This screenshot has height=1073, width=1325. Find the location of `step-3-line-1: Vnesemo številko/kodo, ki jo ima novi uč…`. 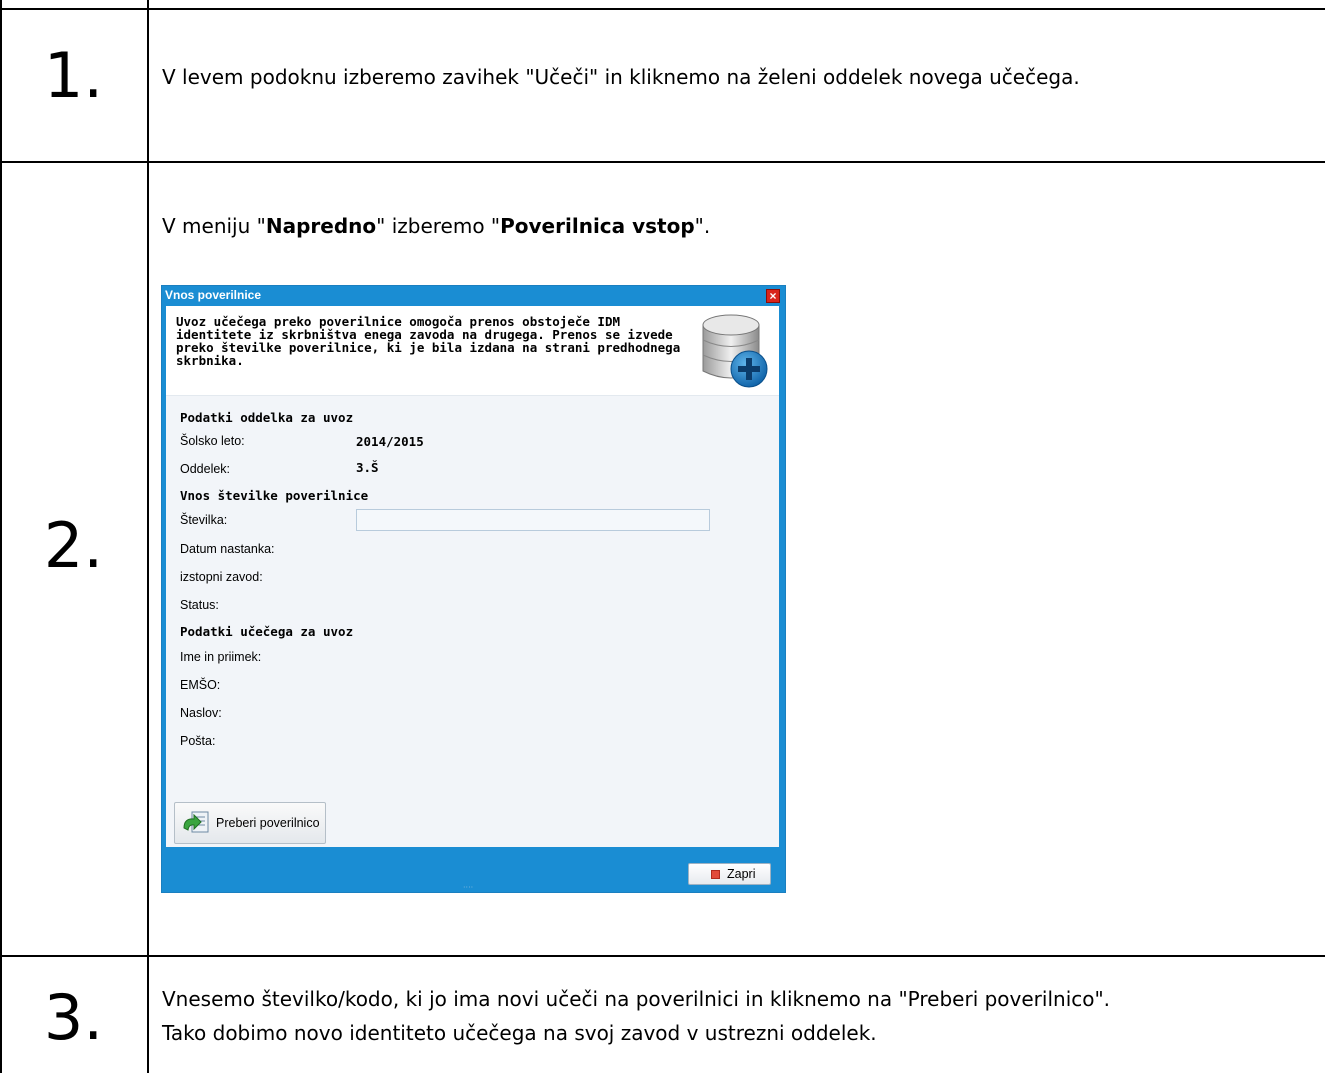

step-3-line-1: Vnesemo številko/kodo, ki jo ima novi uč… is located at coordinates (636, 999).